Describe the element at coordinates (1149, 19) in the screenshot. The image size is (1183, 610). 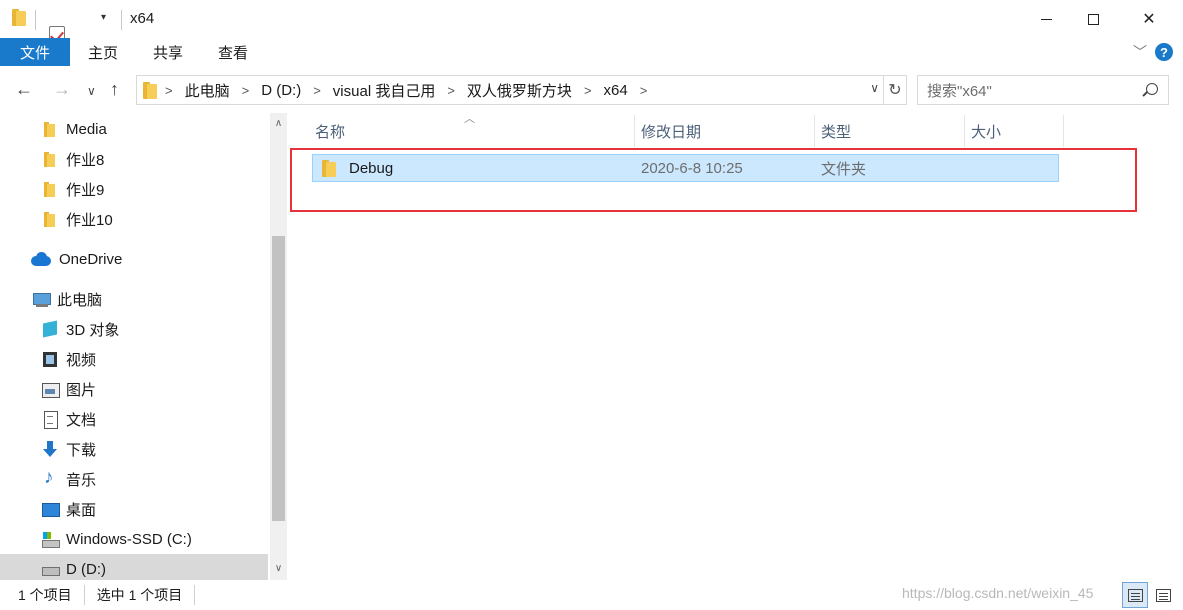
I see `close-button: ✕` at that location.